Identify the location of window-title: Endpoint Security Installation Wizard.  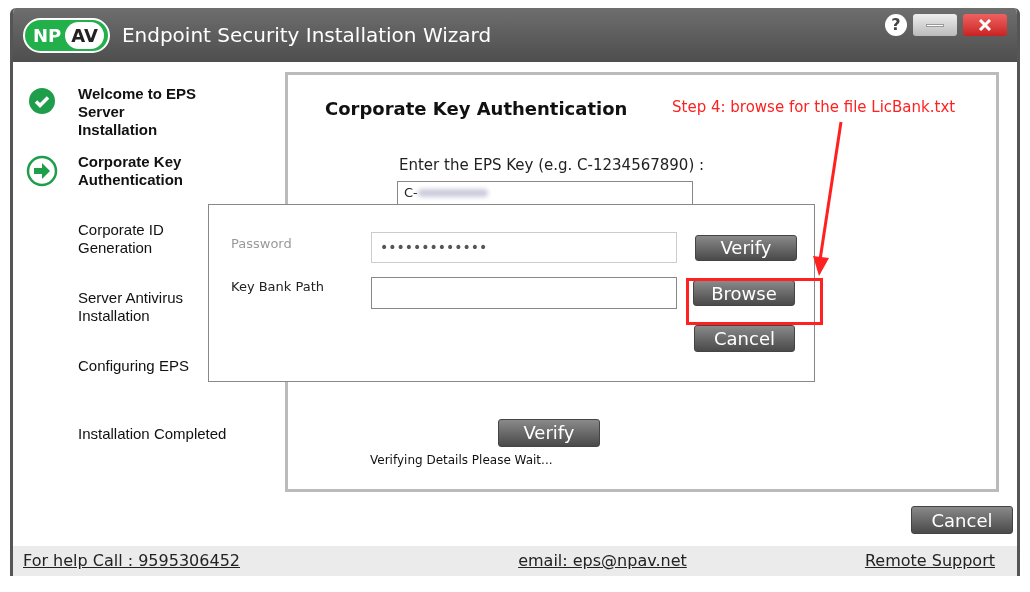
(306, 35).